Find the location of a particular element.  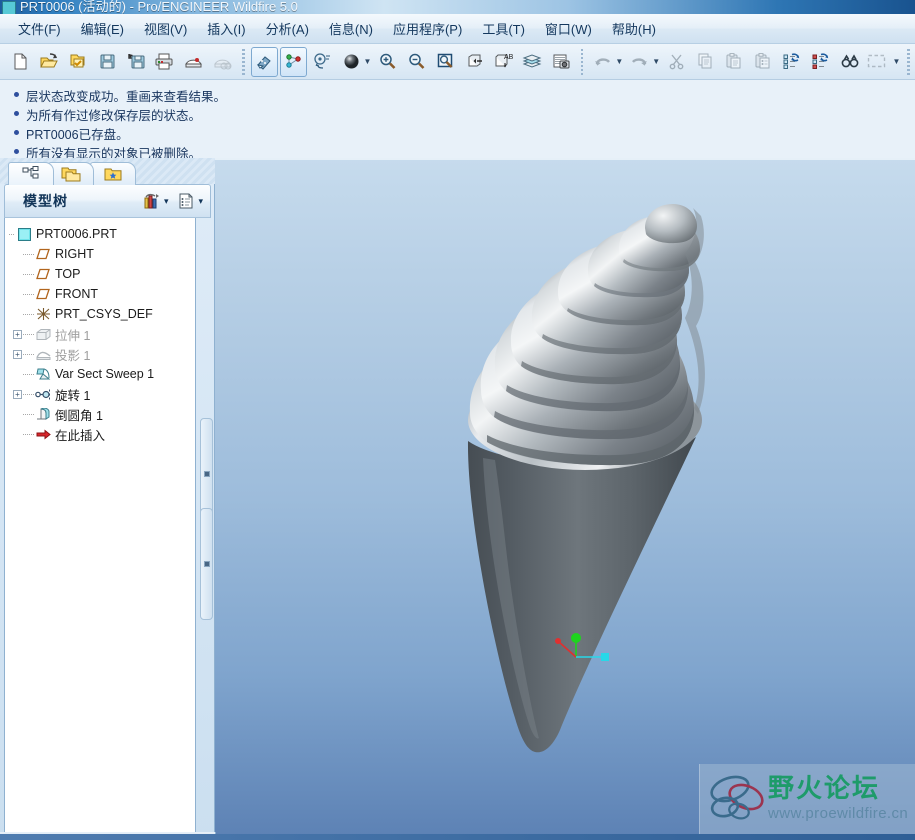

paste-icon is located at coordinates (734, 62).